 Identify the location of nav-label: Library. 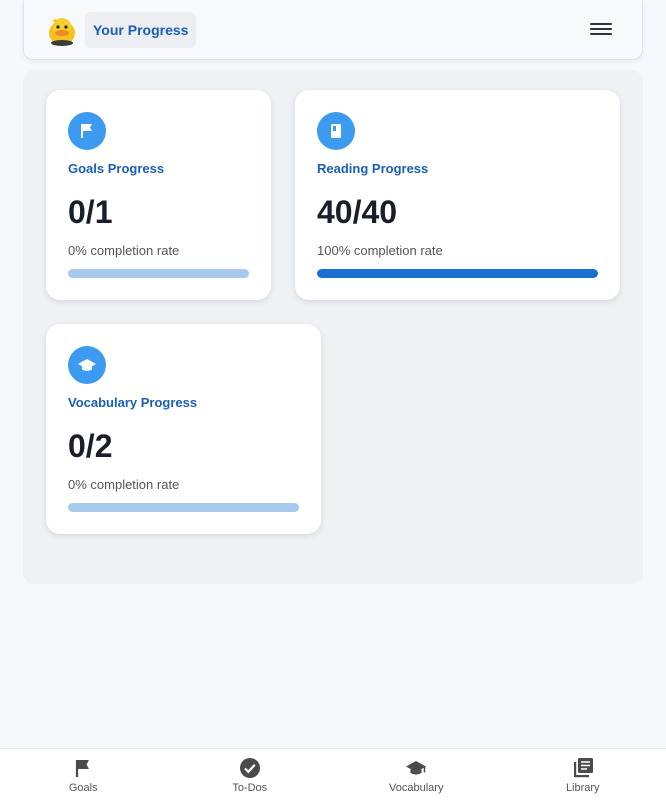
(582, 788).